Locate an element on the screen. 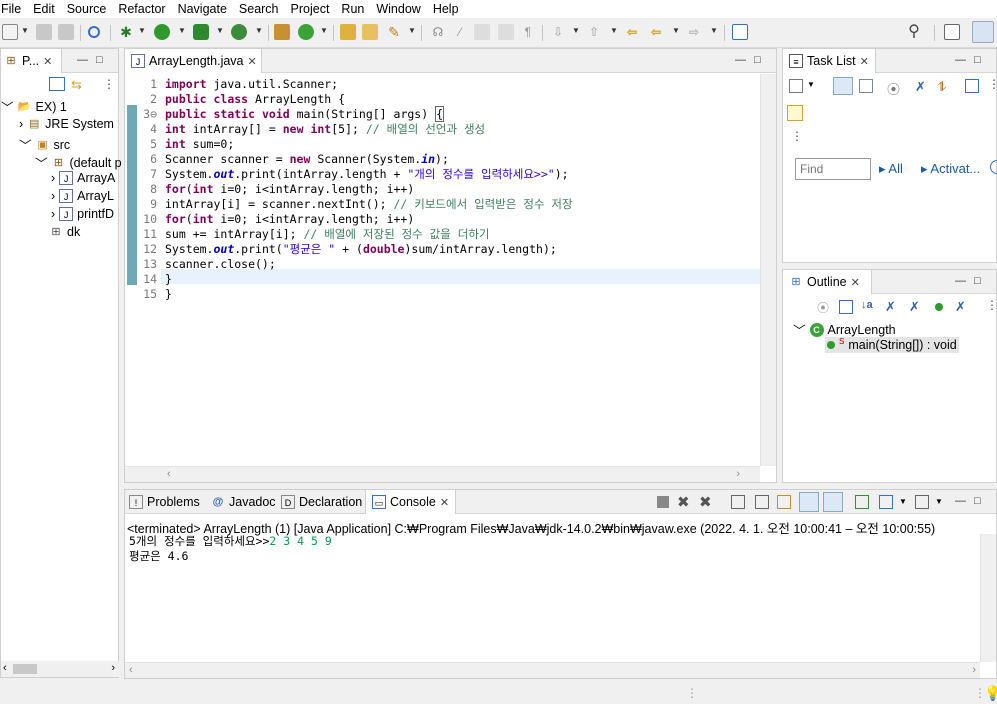 Image resolution: width=997 pixels, height=704 pixels. open-perspective-icon is located at coordinates (952, 32).